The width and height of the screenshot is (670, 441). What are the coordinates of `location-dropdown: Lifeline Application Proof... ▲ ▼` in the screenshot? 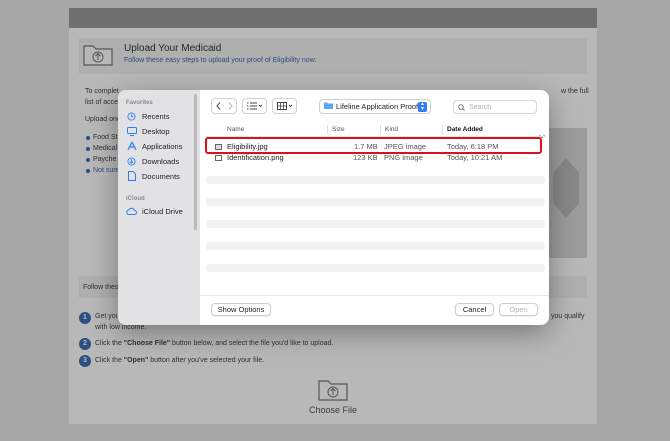 It's located at (375, 106).